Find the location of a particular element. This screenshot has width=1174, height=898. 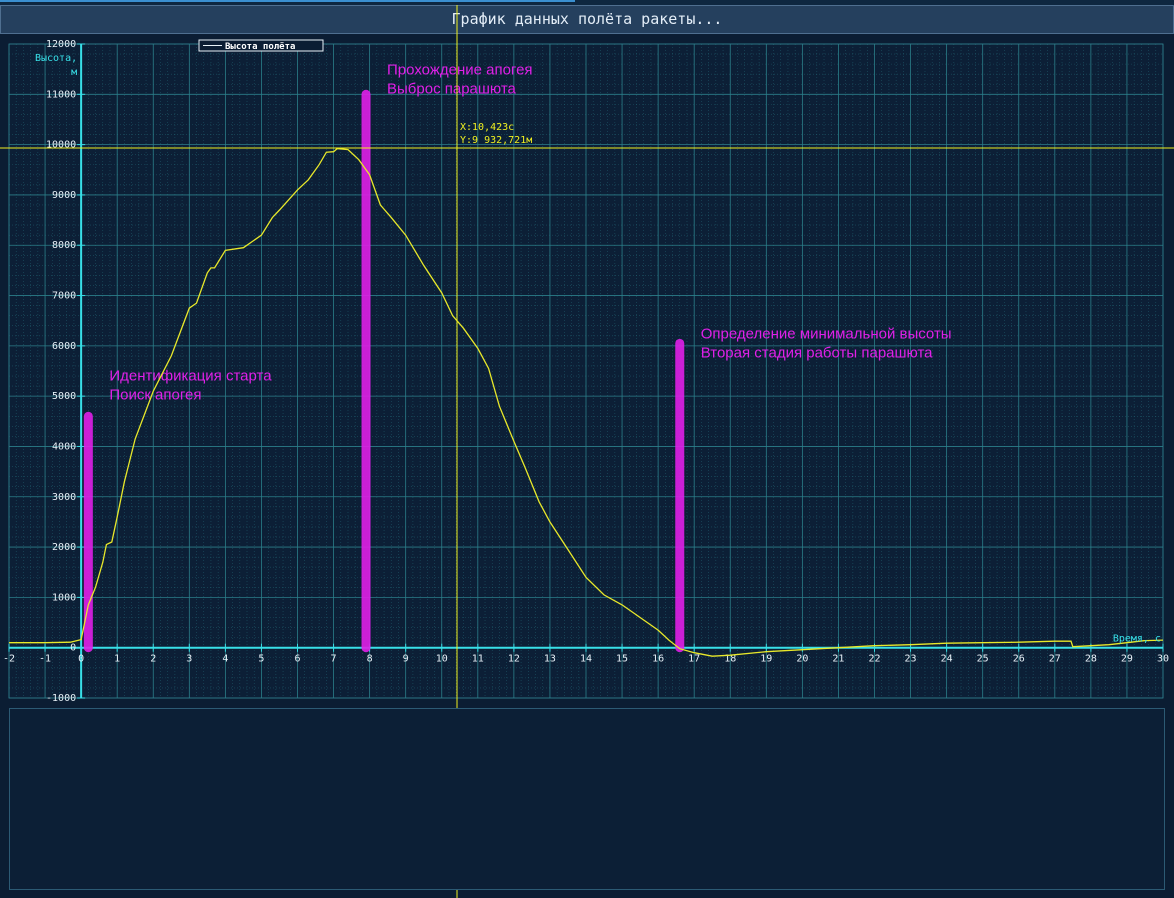

x-tick-label: 5 is located at coordinates (261, 659).